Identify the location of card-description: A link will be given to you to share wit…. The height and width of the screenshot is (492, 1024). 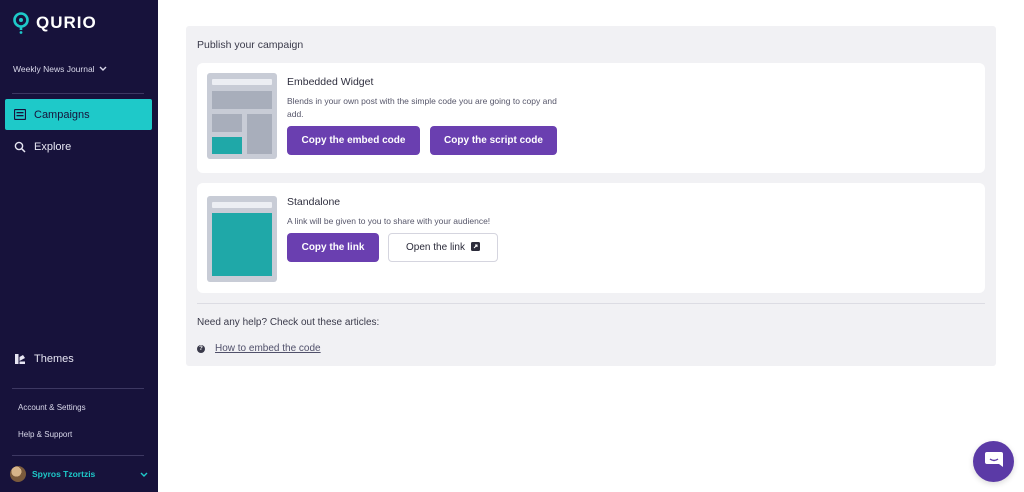
(389, 221).